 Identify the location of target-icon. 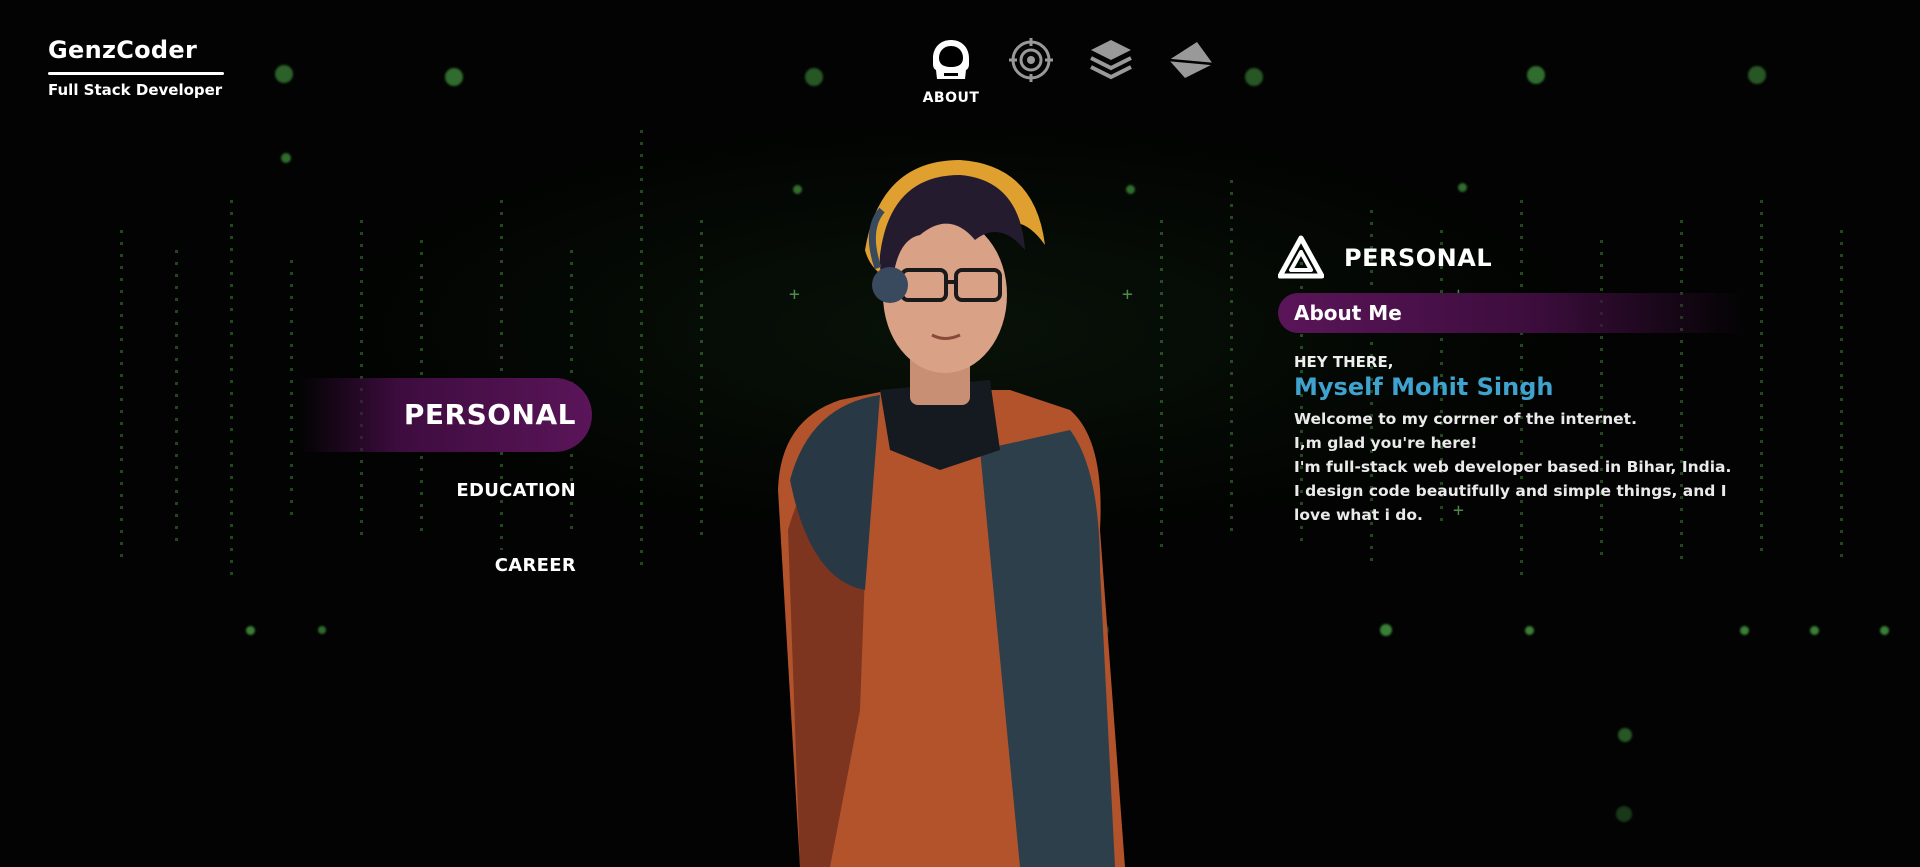
(1031, 60).